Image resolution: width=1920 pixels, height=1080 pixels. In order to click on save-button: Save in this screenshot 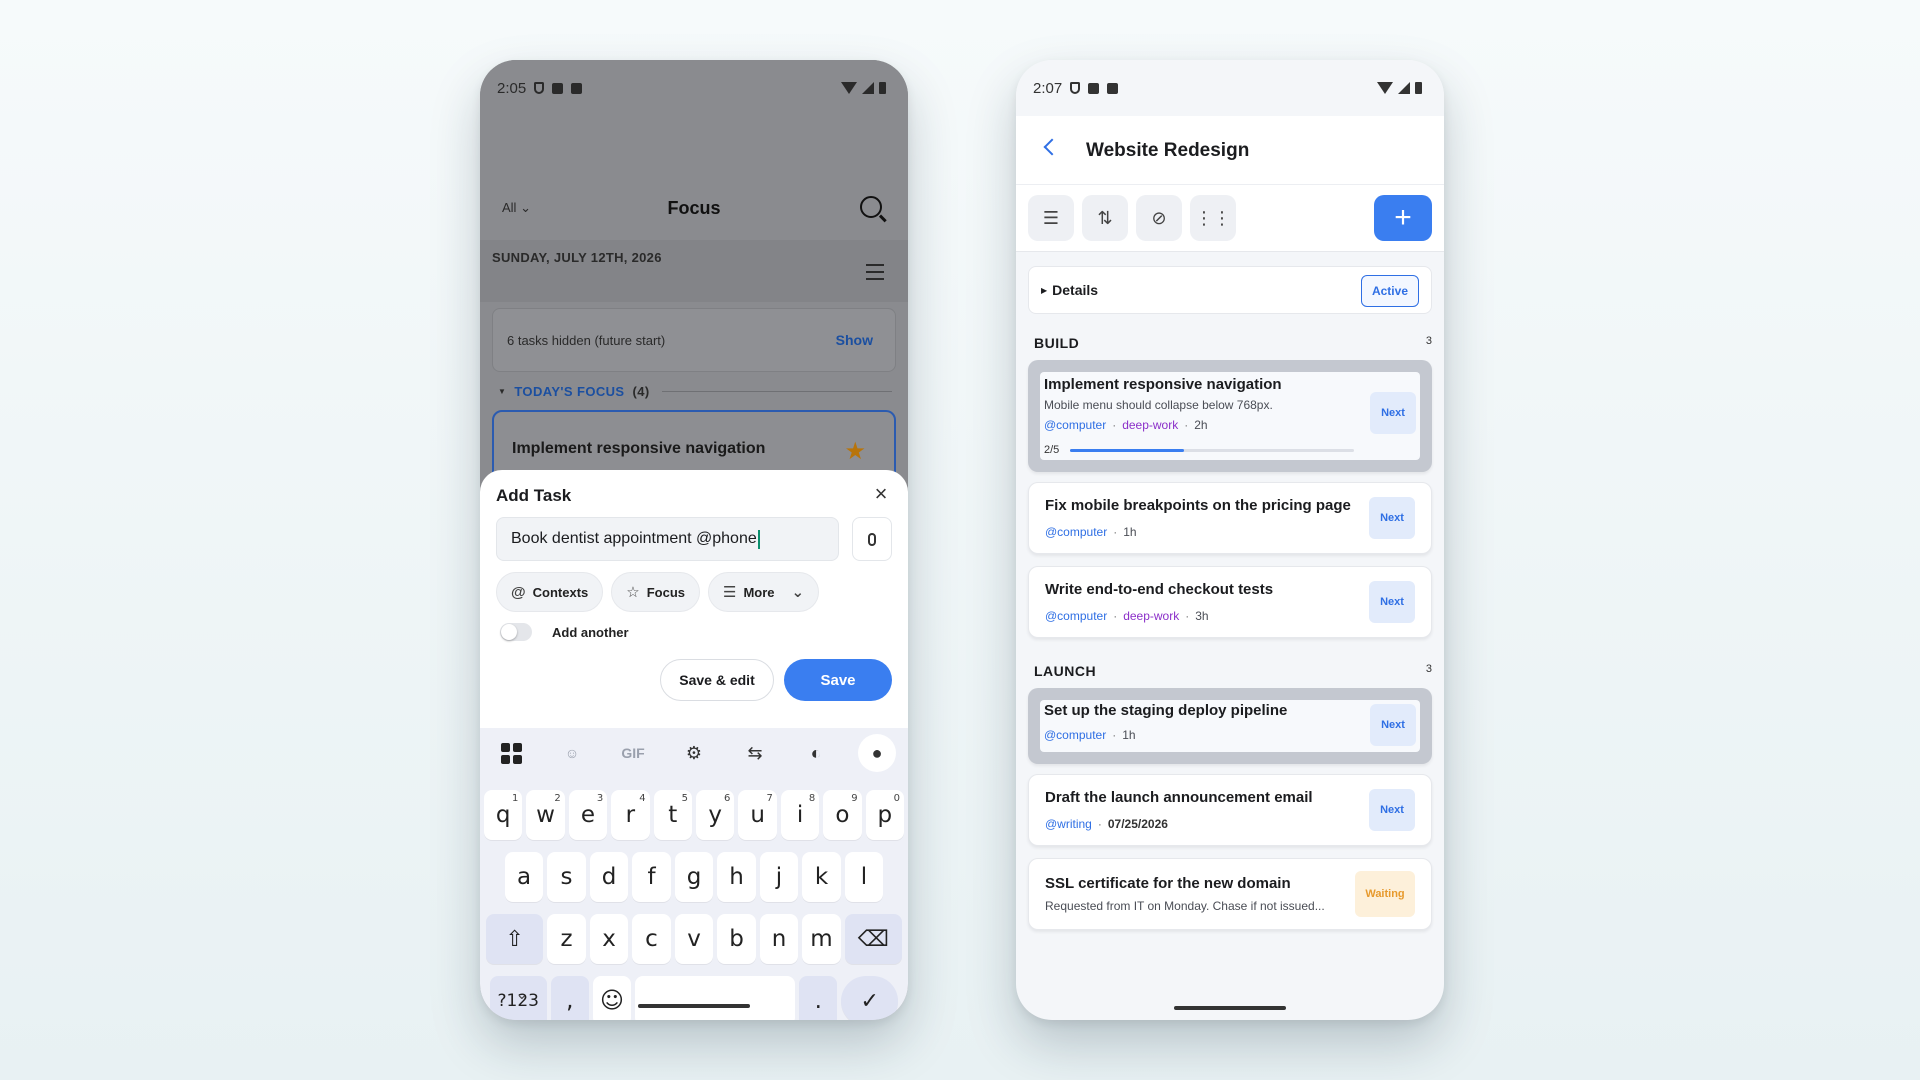, I will do `click(838, 680)`.